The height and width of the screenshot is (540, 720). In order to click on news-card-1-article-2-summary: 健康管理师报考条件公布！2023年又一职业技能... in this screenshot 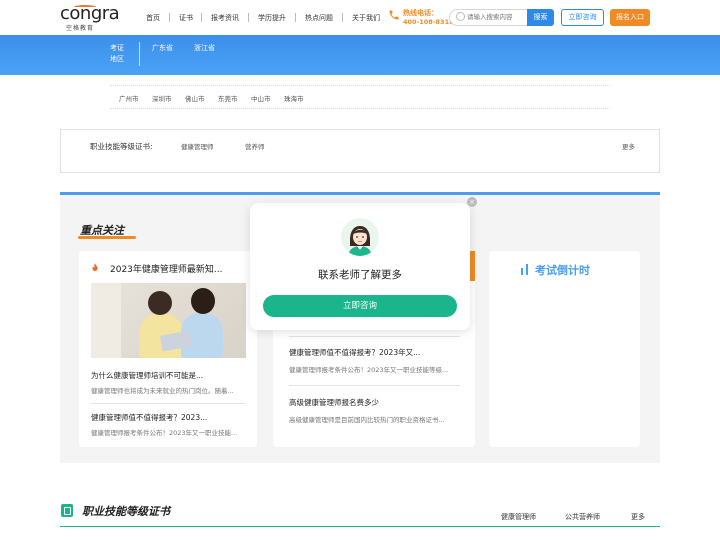, I will do `click(164, 433)`.